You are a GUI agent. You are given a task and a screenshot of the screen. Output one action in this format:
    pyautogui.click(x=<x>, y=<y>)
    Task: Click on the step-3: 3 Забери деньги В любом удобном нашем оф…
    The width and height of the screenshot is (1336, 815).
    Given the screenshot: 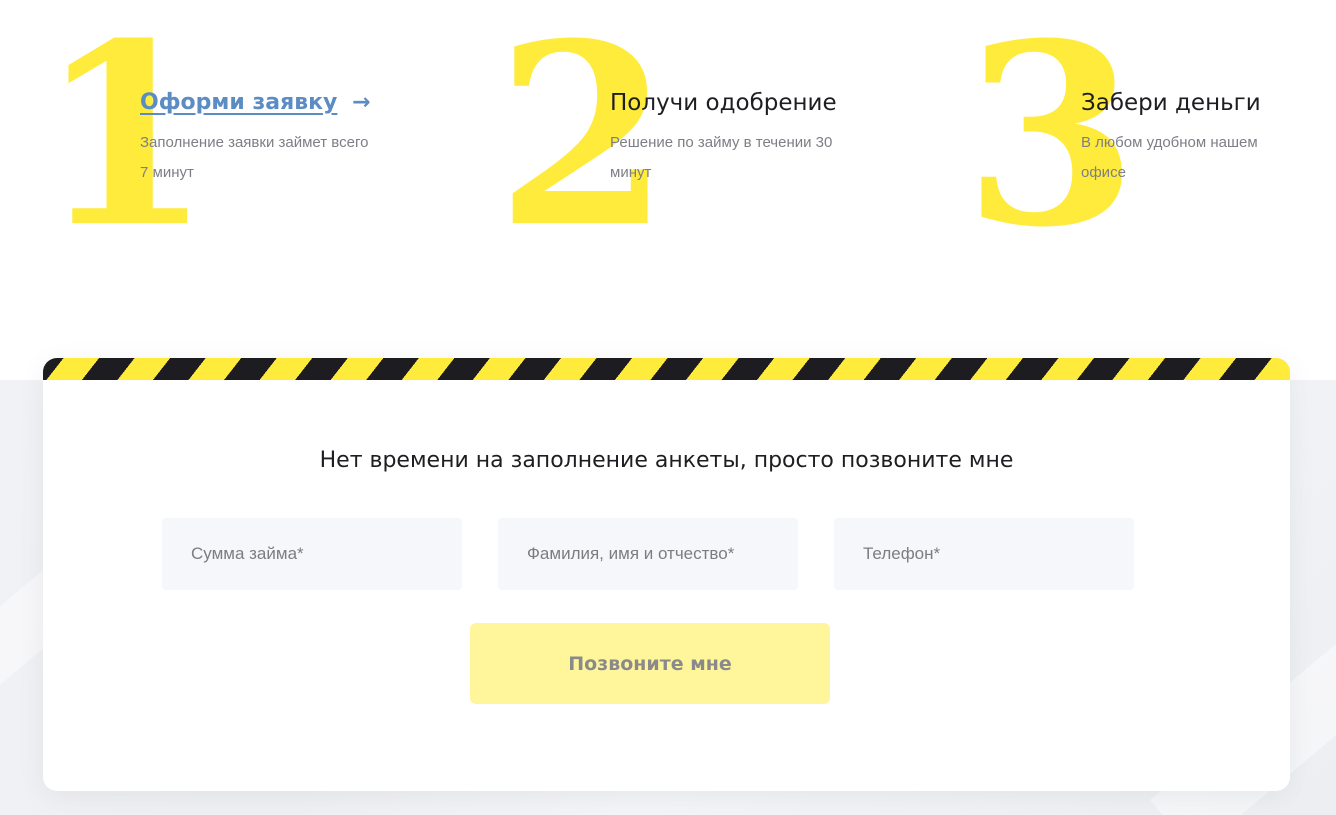 What is the action you would take?
    pyautogui.click(x=1133, y=130)
    